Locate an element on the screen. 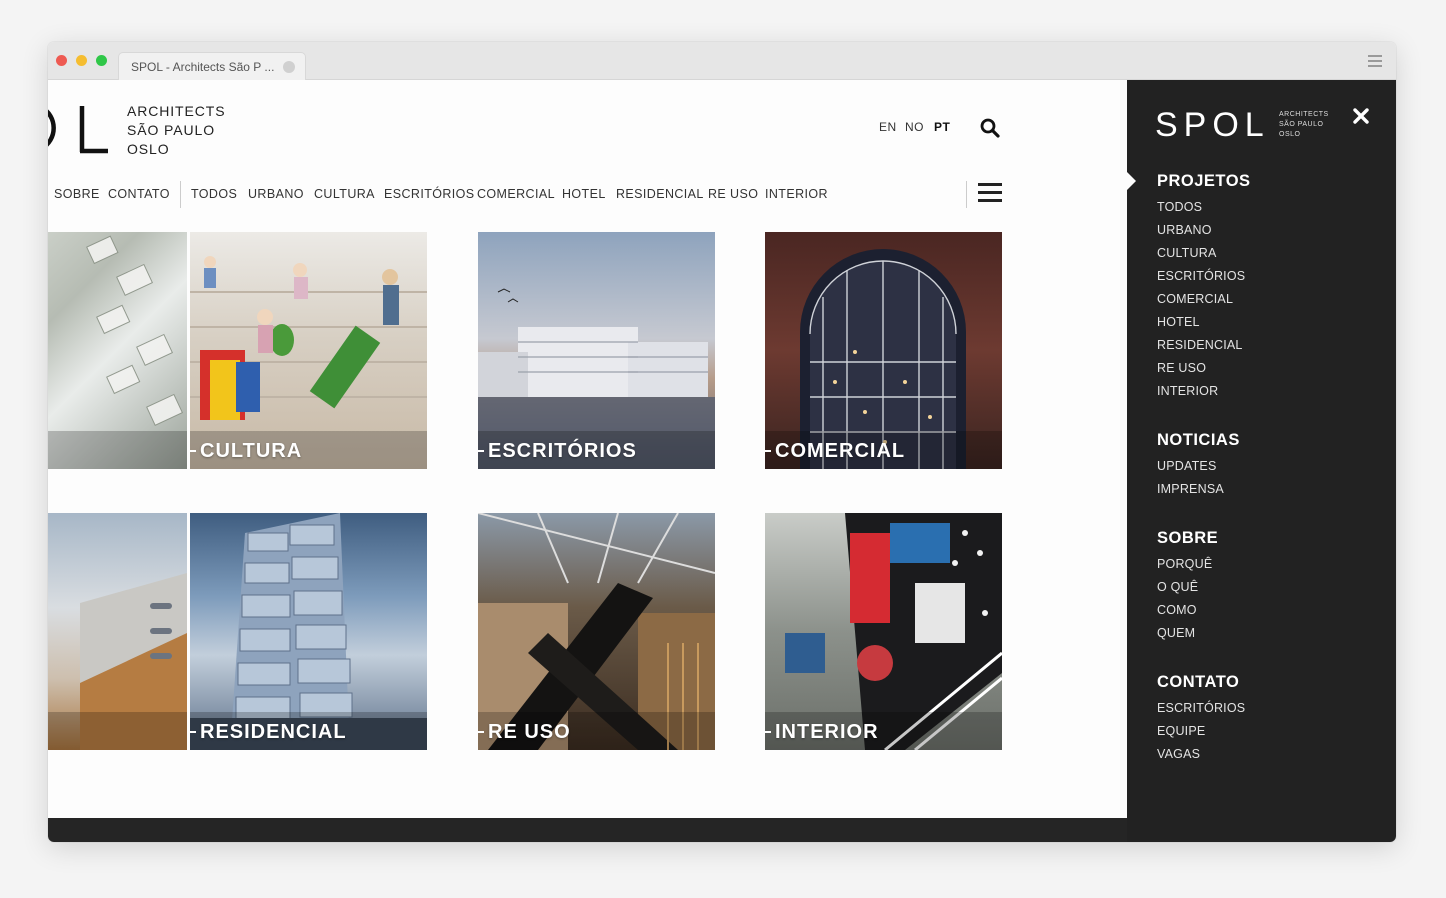 The height and width of the screenshot is (898, 1446). sidebar-logo-line-1: ARCHITECTS is located at coordinates (1304, 114).